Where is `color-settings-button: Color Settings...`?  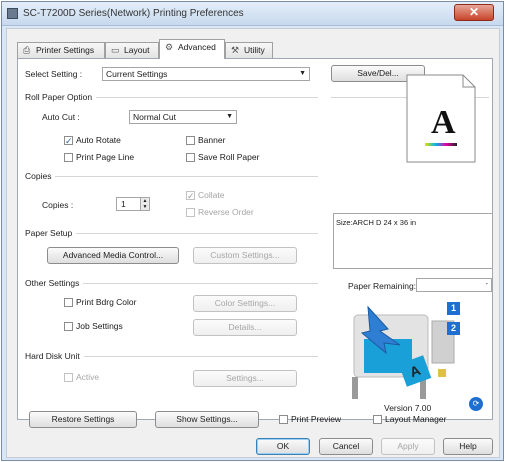 color-settings-button: Color Settings... is located at coordinates (245, 303).